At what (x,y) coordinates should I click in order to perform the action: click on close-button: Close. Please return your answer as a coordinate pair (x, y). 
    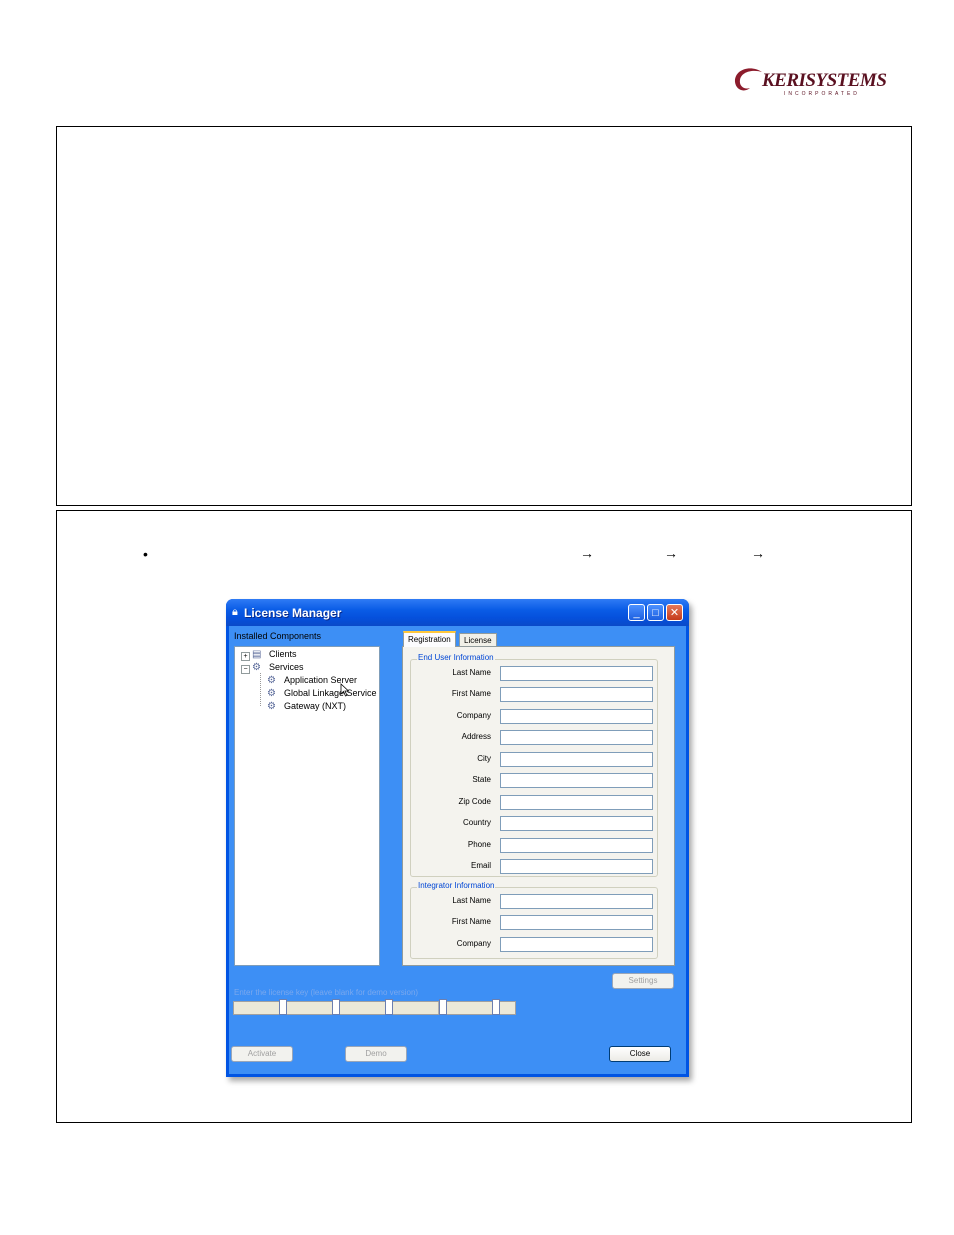
    Looking at the image, I should click on (640, 1054).